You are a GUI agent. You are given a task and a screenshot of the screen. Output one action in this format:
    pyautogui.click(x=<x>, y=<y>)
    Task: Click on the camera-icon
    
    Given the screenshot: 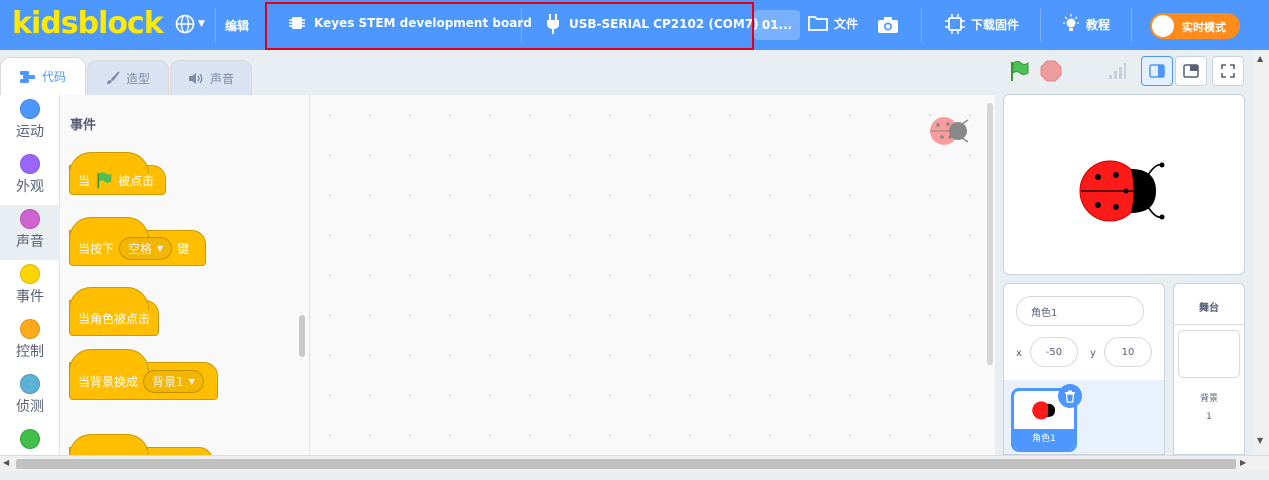 What is the action you would take?
    pyautogui.click(x=888, y=25)
    